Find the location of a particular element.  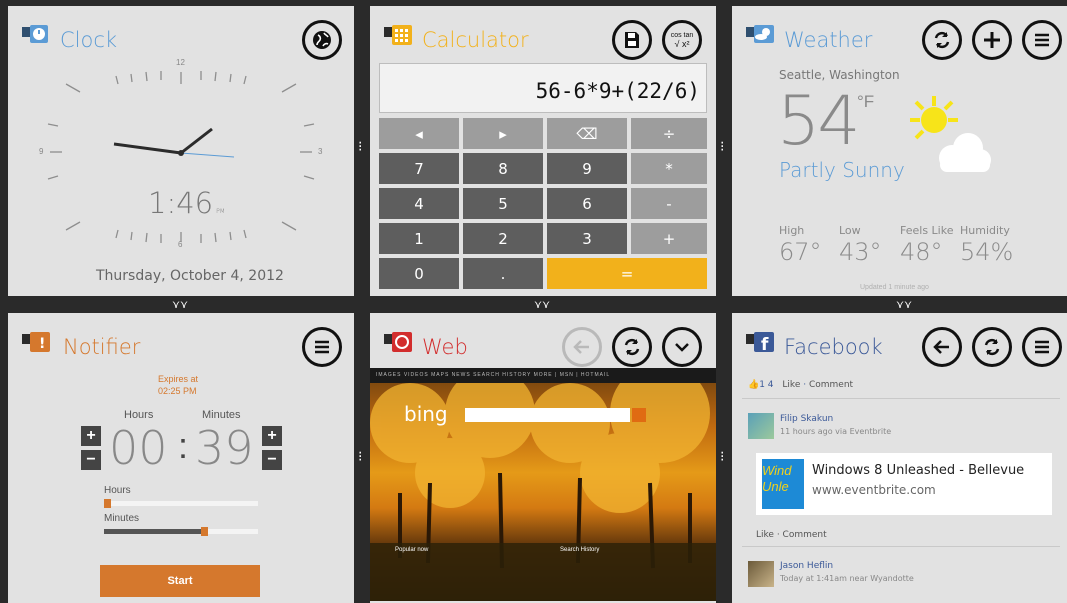

fb-menu-button is located at coordinates (1042, 347).